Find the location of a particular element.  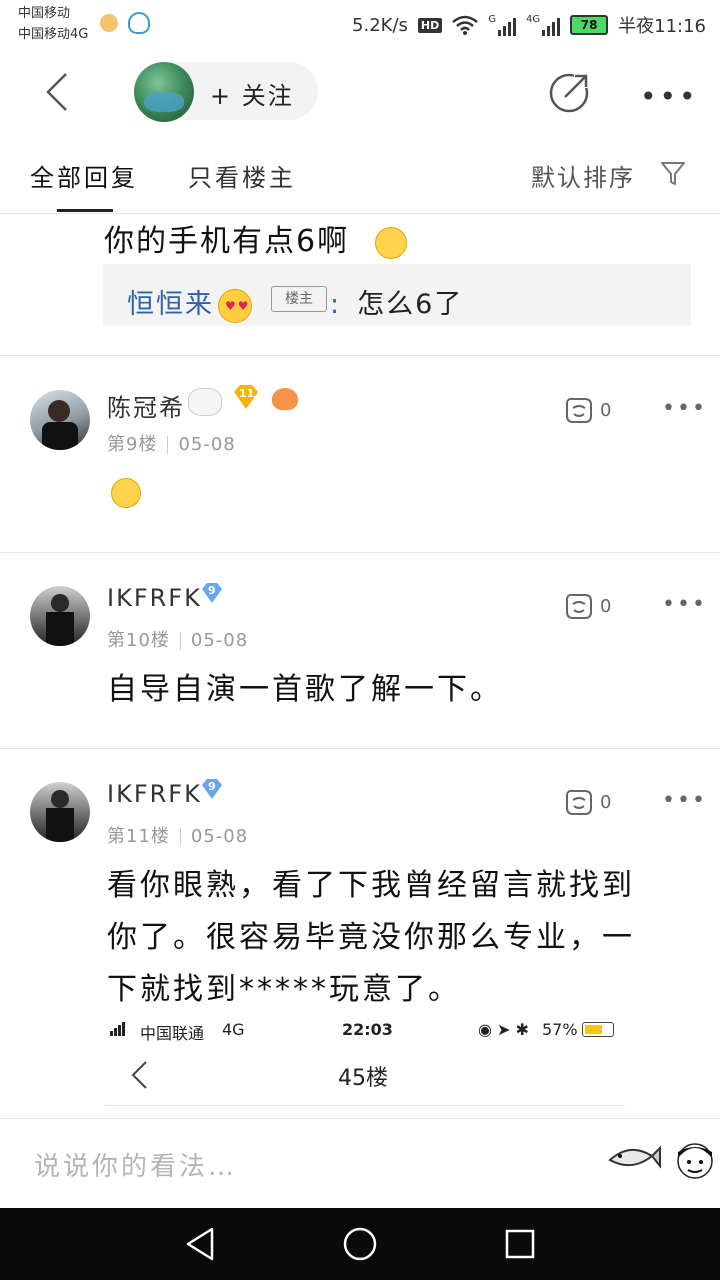

status-time: 半夜11:16 is located at coordinates (662, 26).